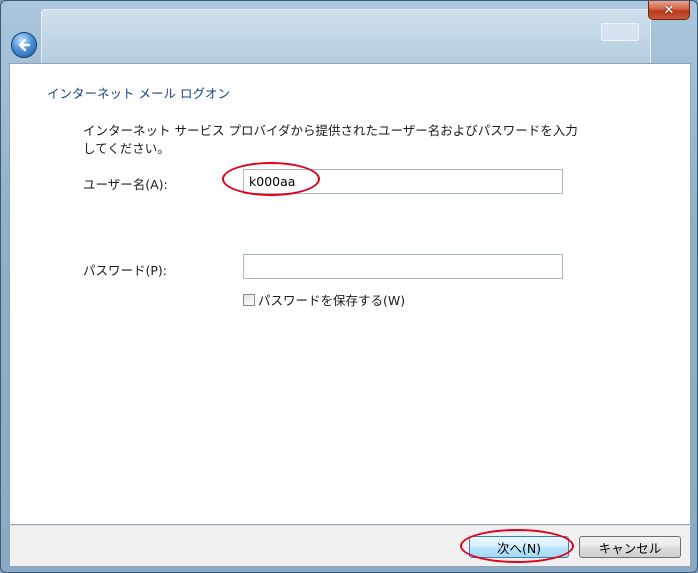 Image resolution: width=698 pixels, height=573 pixels. What do you see at coordinates (346, 39) in the screenshot?
I see `background-window-glass` at bounding box center [346, 39].